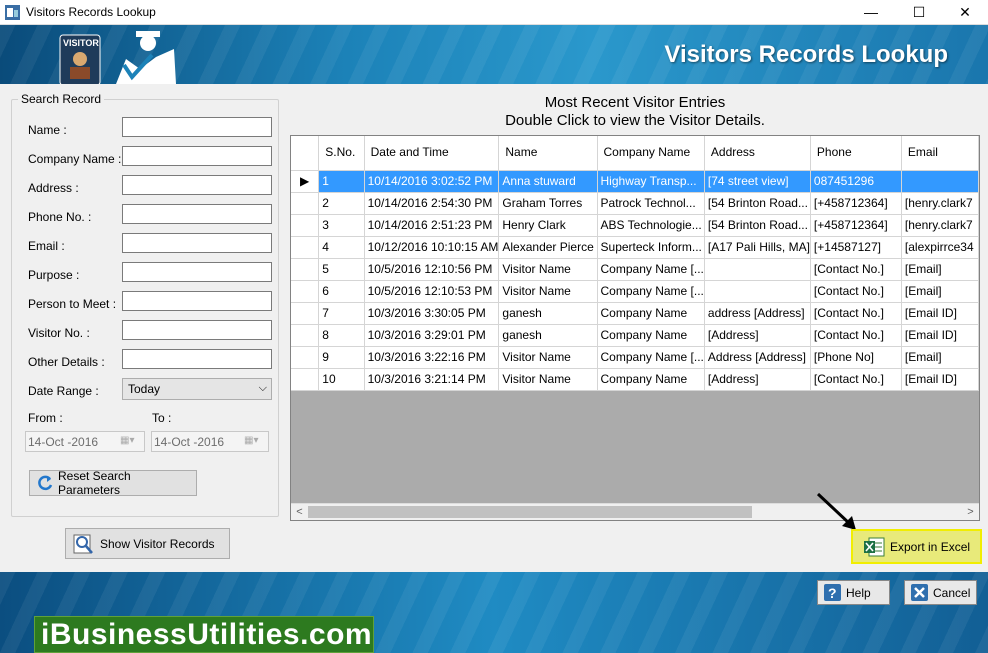 The image size is (988, 653). Describe the element at coordinates (432, 225) in the screenshot. I see `table-cell: 10/14/2016 2:51:23 PM` at that location.